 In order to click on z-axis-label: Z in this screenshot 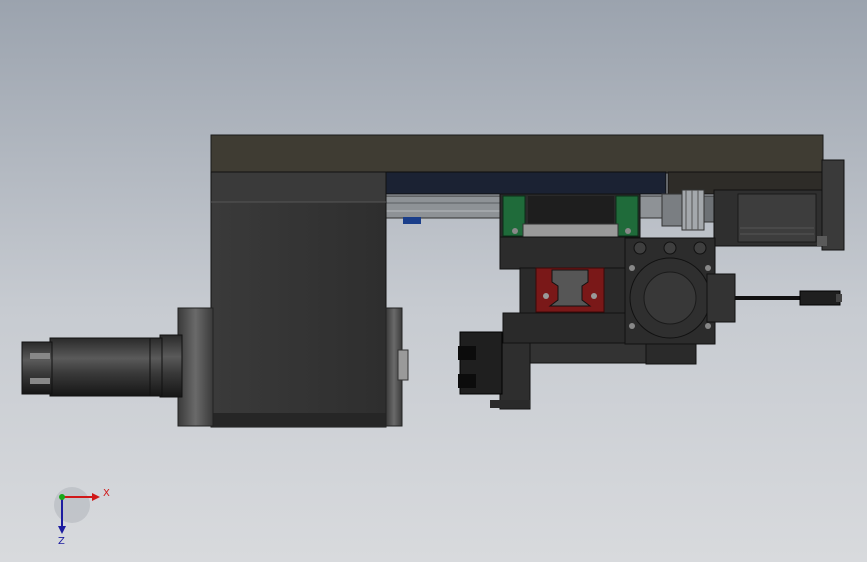, I will do `click(61, 541)`.